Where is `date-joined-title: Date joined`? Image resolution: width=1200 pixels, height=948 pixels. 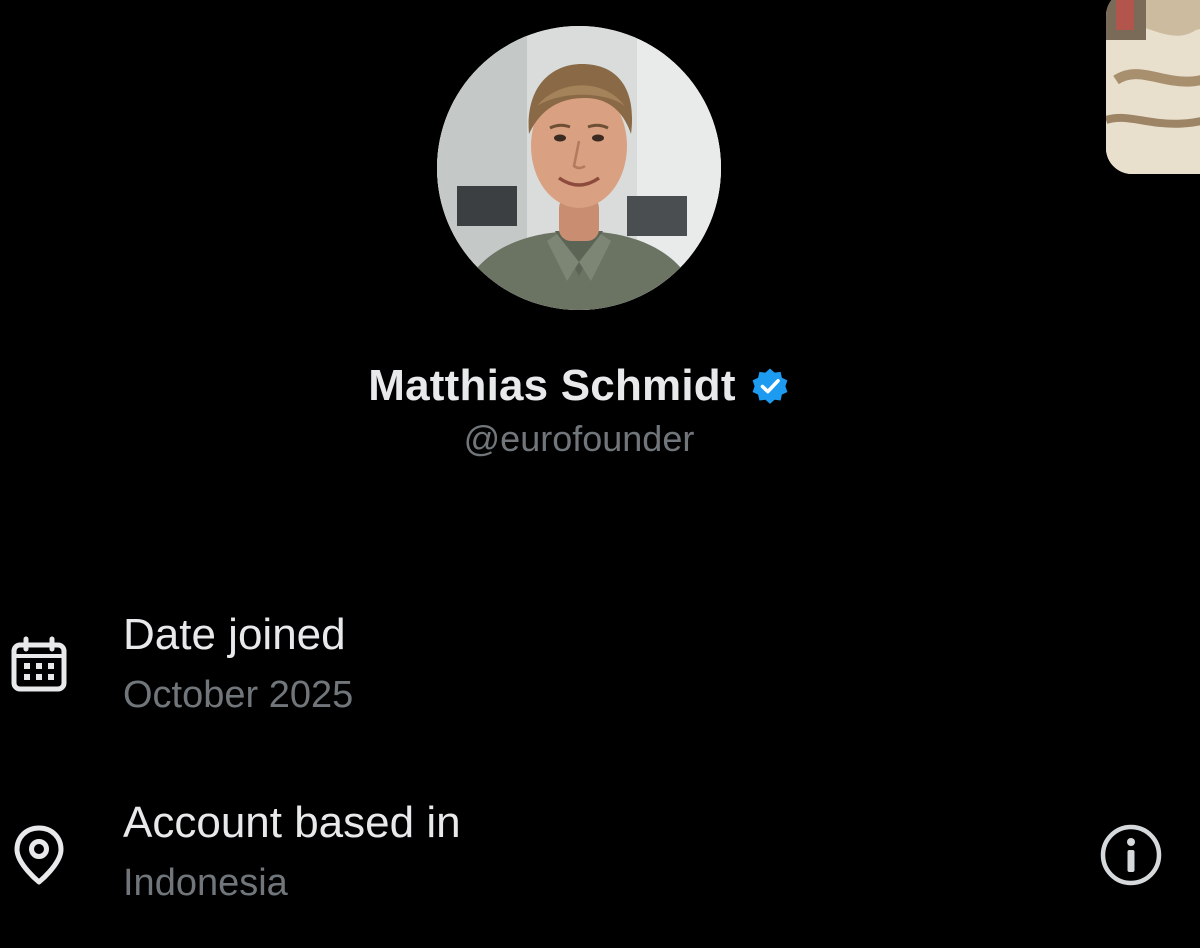
date-joined-title: Date joined is located at coordinates (234, 634).